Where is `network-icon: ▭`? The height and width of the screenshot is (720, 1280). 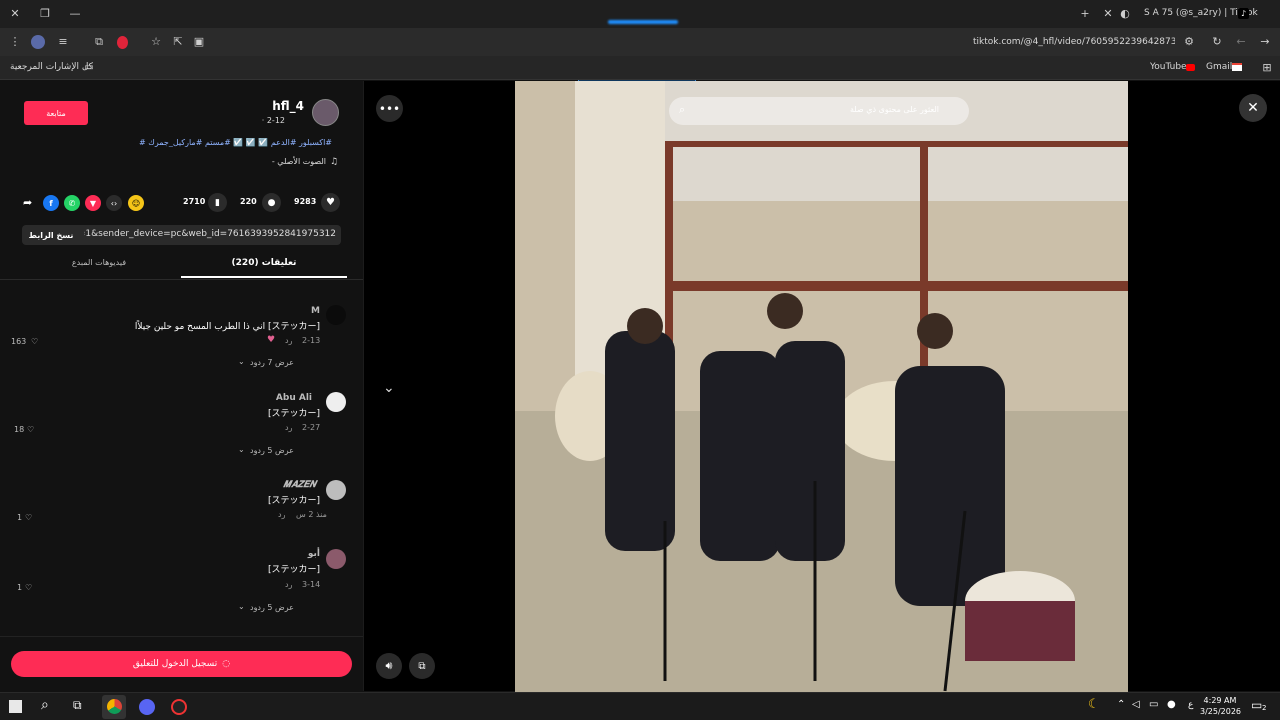
network-icon: ▭ is located at coordinates (1153, 704).